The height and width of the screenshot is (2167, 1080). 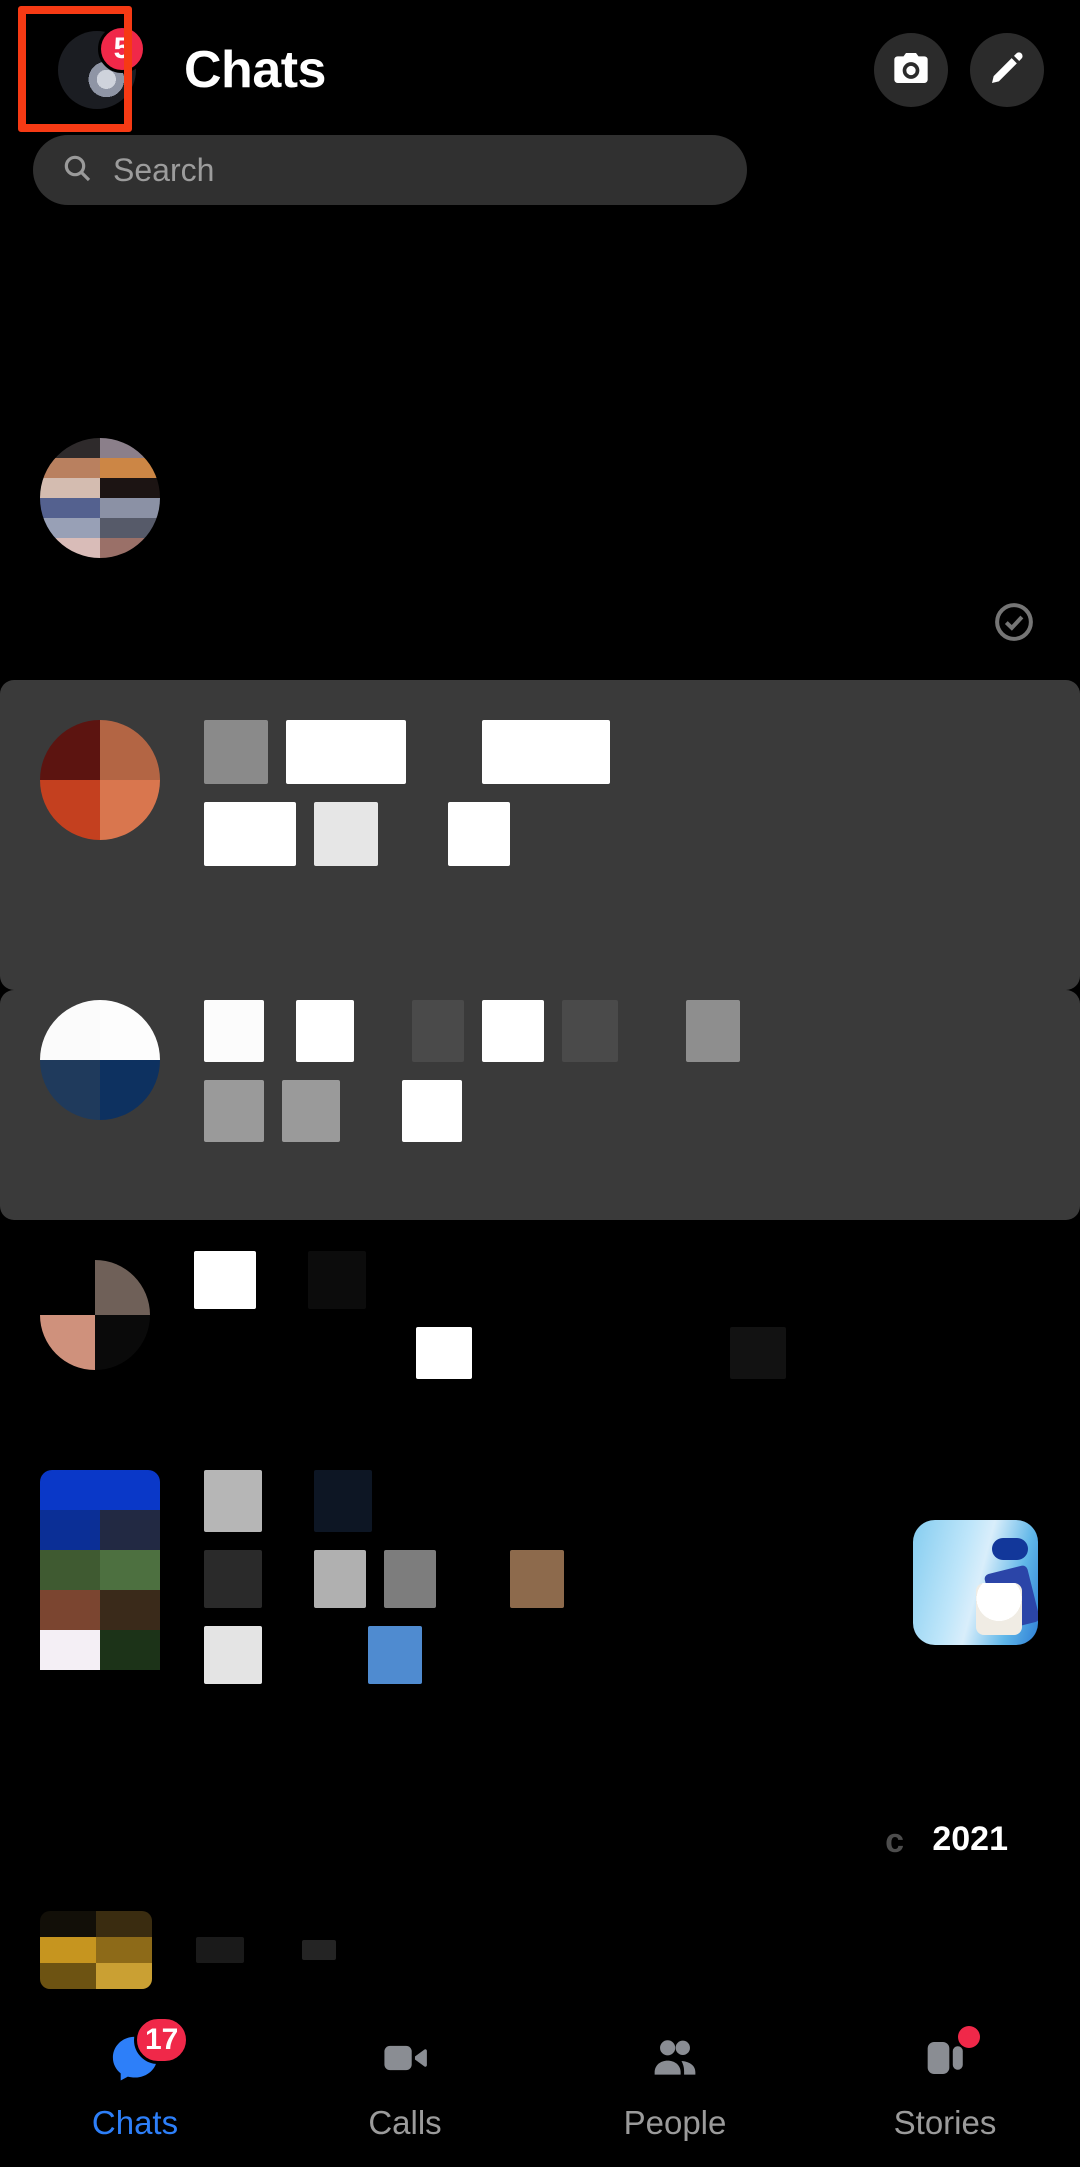 I want to click on page-title: Chats, so click(x=255, y=70).